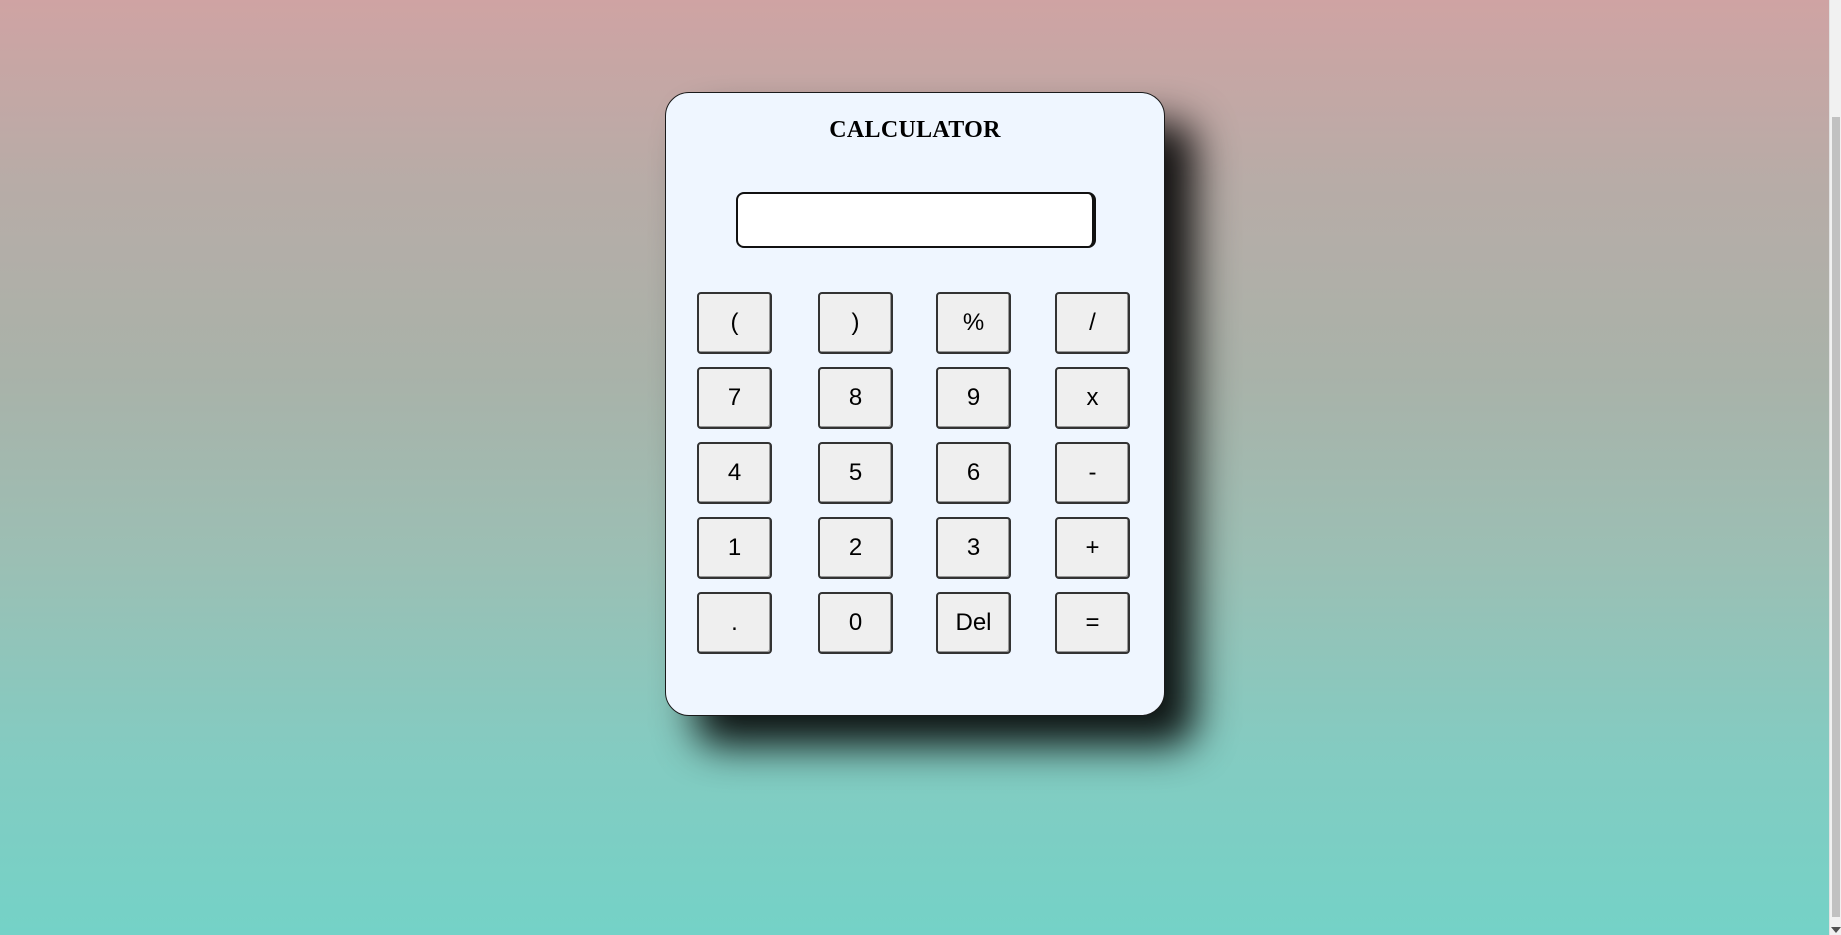 The height and width of the screenshot is (935, 1841). What do you see at coordinates (855, 623) in the screenshot?
I see `digit-0-button: 0` at bounding box center [855, 623].